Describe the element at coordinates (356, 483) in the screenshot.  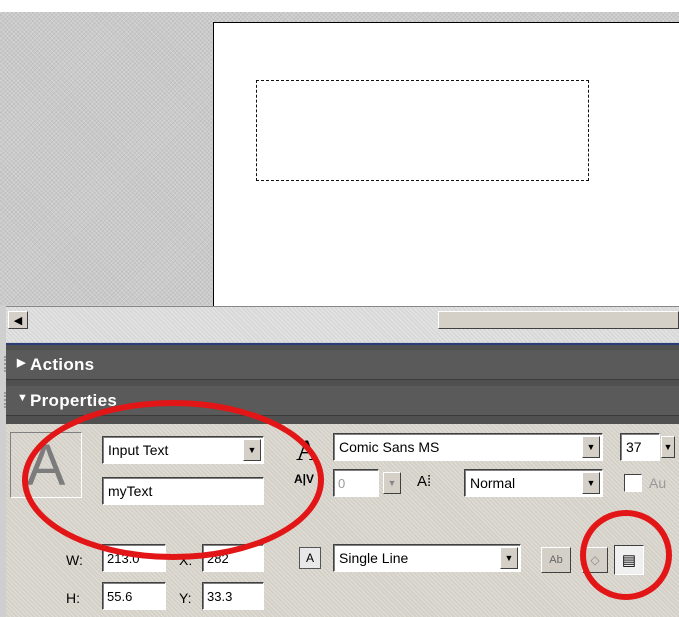
I see `char-spacing-input: 0` at that location.